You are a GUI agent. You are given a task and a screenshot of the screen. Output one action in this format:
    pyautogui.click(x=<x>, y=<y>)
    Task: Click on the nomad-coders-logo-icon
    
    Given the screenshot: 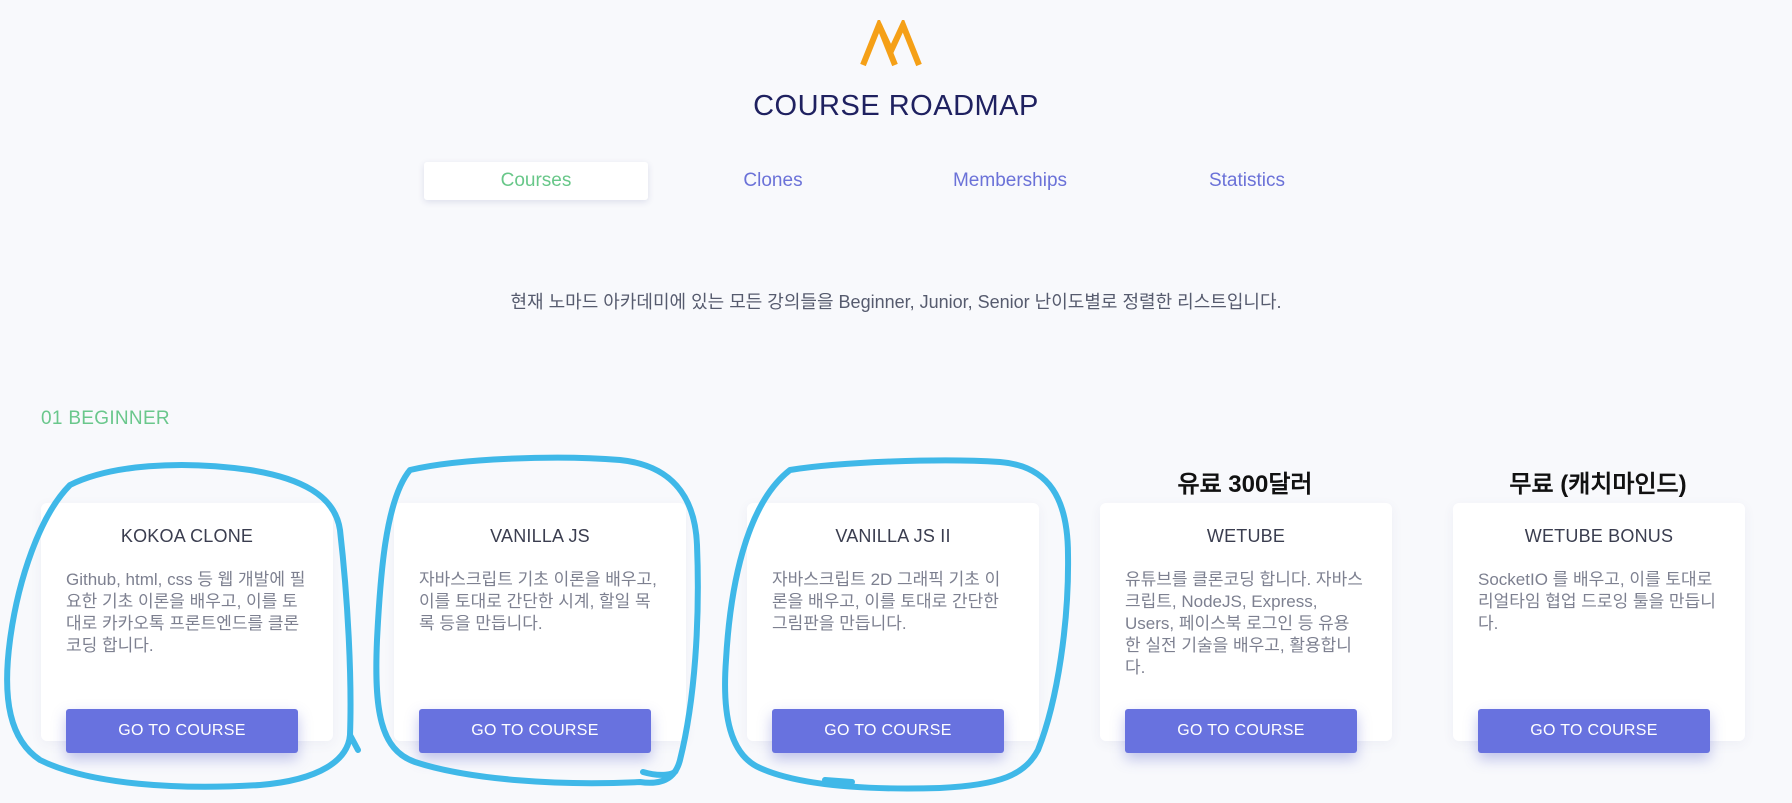 What is the action you would take?
    pyautogui.click(x=891, y=44)
    